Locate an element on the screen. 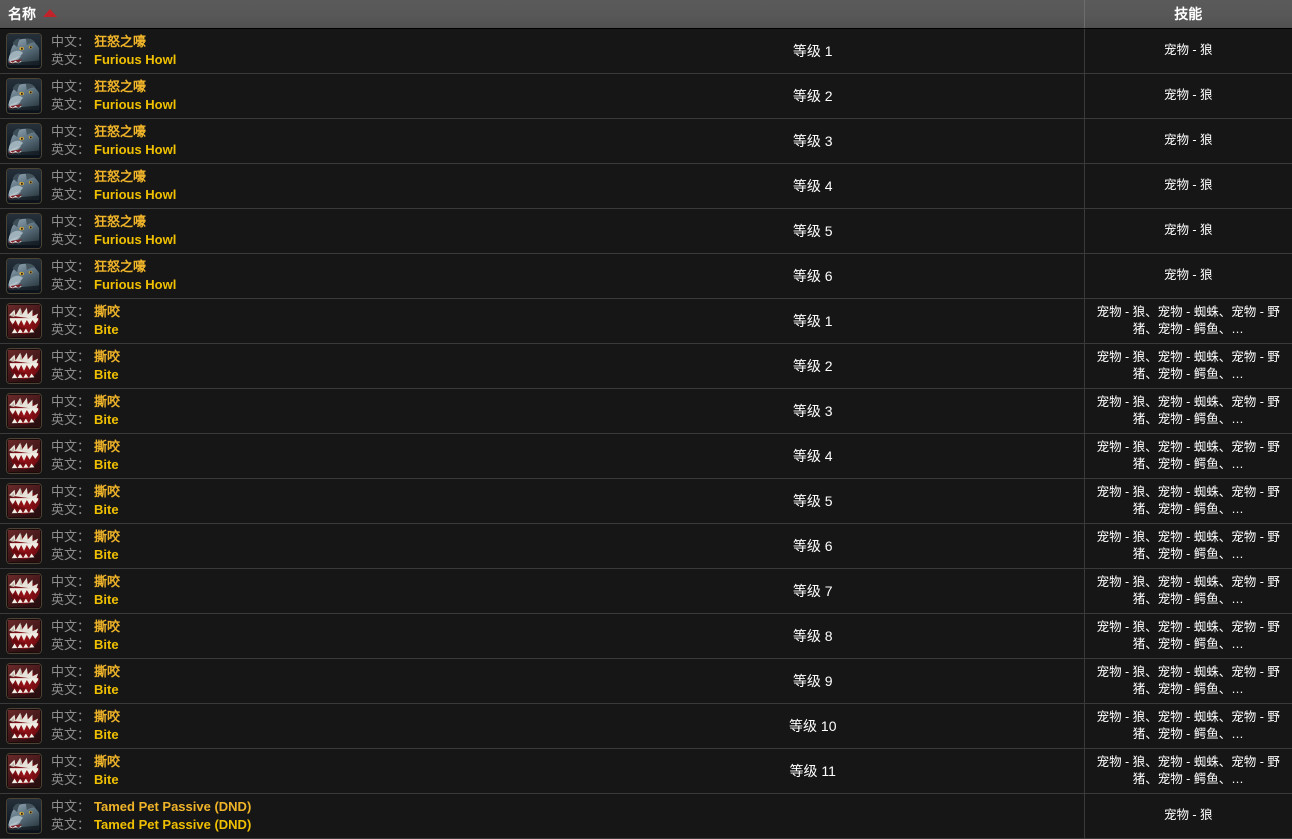 This screenshot has width=1292, height=839. wolf-icon is located at coordinates (24, 815).